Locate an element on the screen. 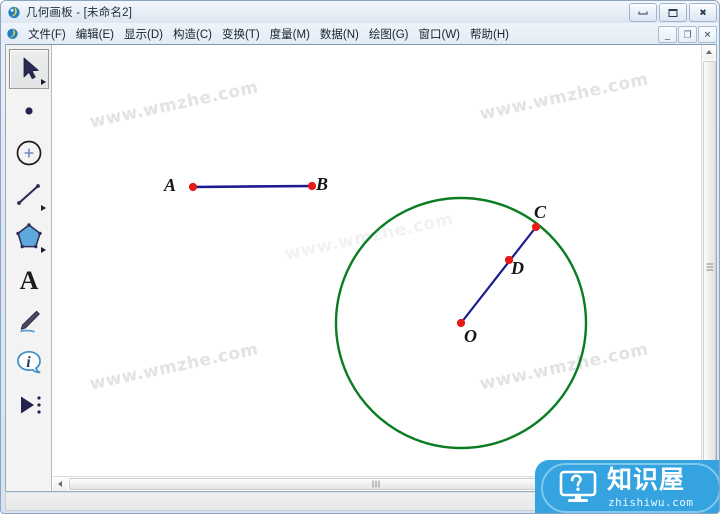  point-B is located at coordinates (312, 186).